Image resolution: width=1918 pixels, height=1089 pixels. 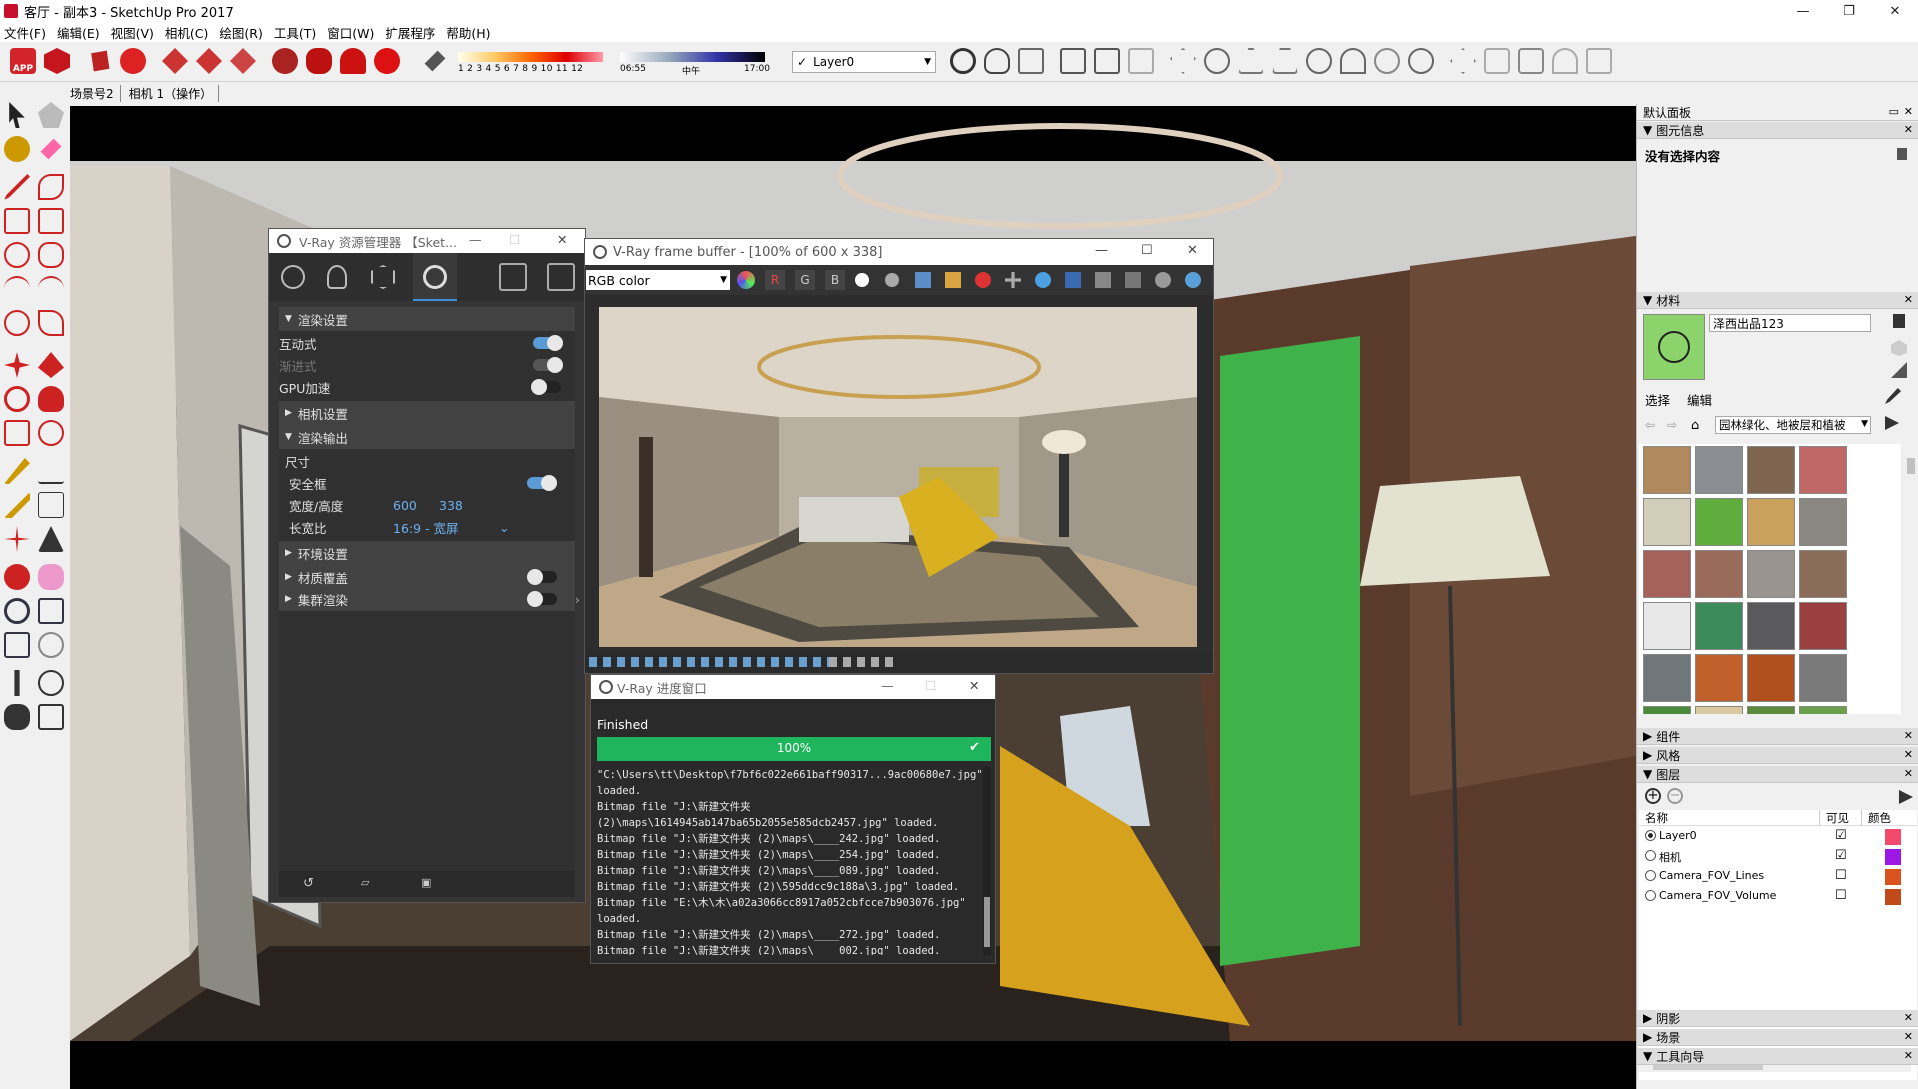 I want to click on menu-extensions: 扩展程序, so click(x=410, y=32).